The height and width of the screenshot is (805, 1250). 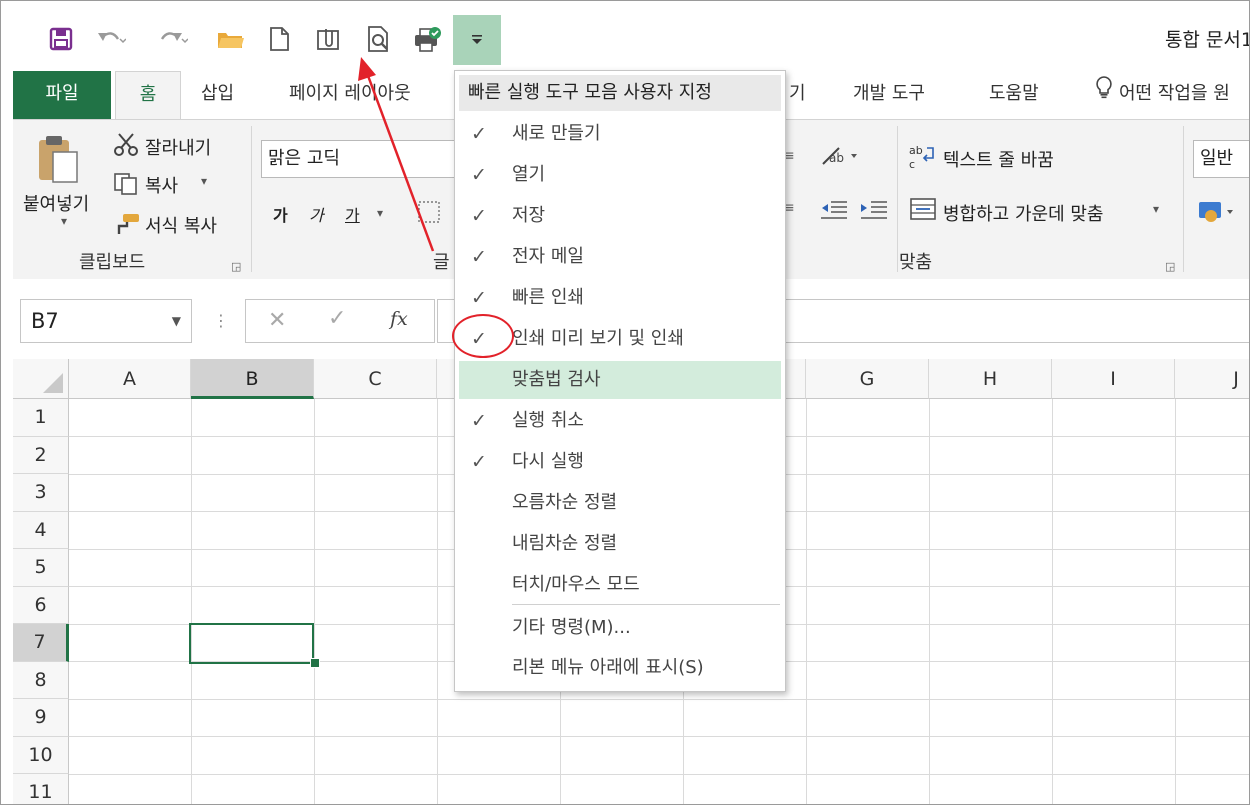 What do you see at coordinates (396, 154) in the screenshot?
I see `annotation-arrow-icon` at bounding box center [396, 154].